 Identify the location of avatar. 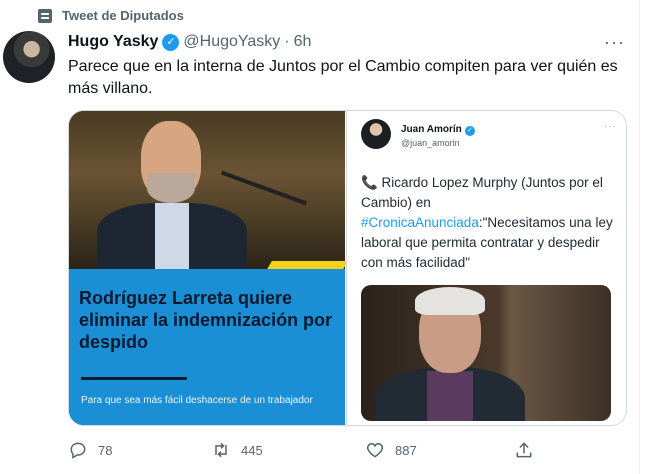
(29, 57).